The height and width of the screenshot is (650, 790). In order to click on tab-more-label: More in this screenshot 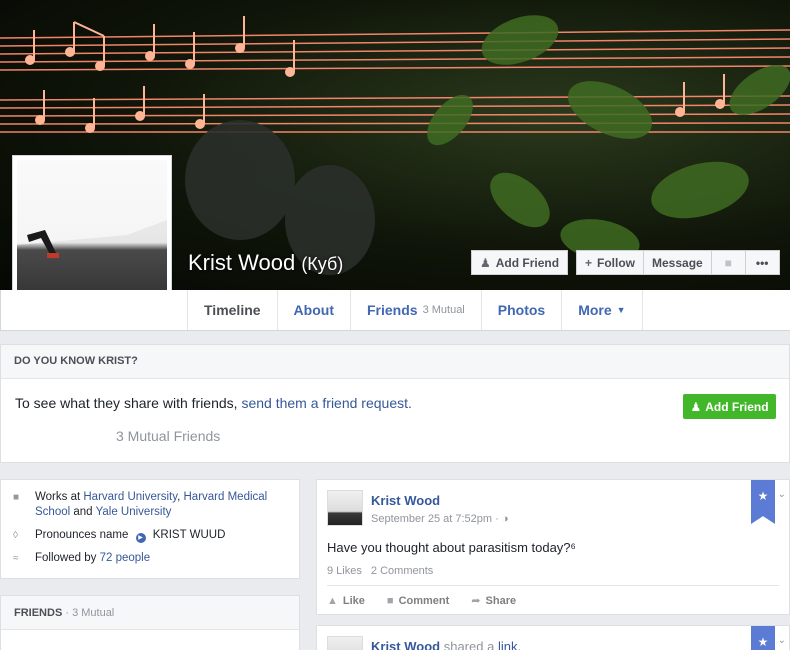, I will do `click(595, 310)`.